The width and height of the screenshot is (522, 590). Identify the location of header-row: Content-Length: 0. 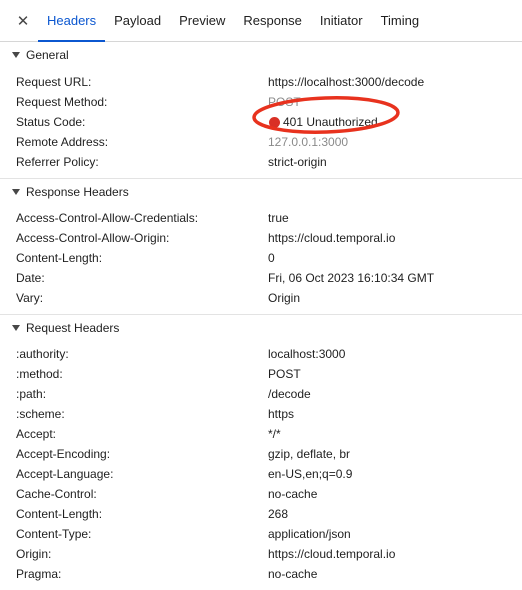
(261, 258).